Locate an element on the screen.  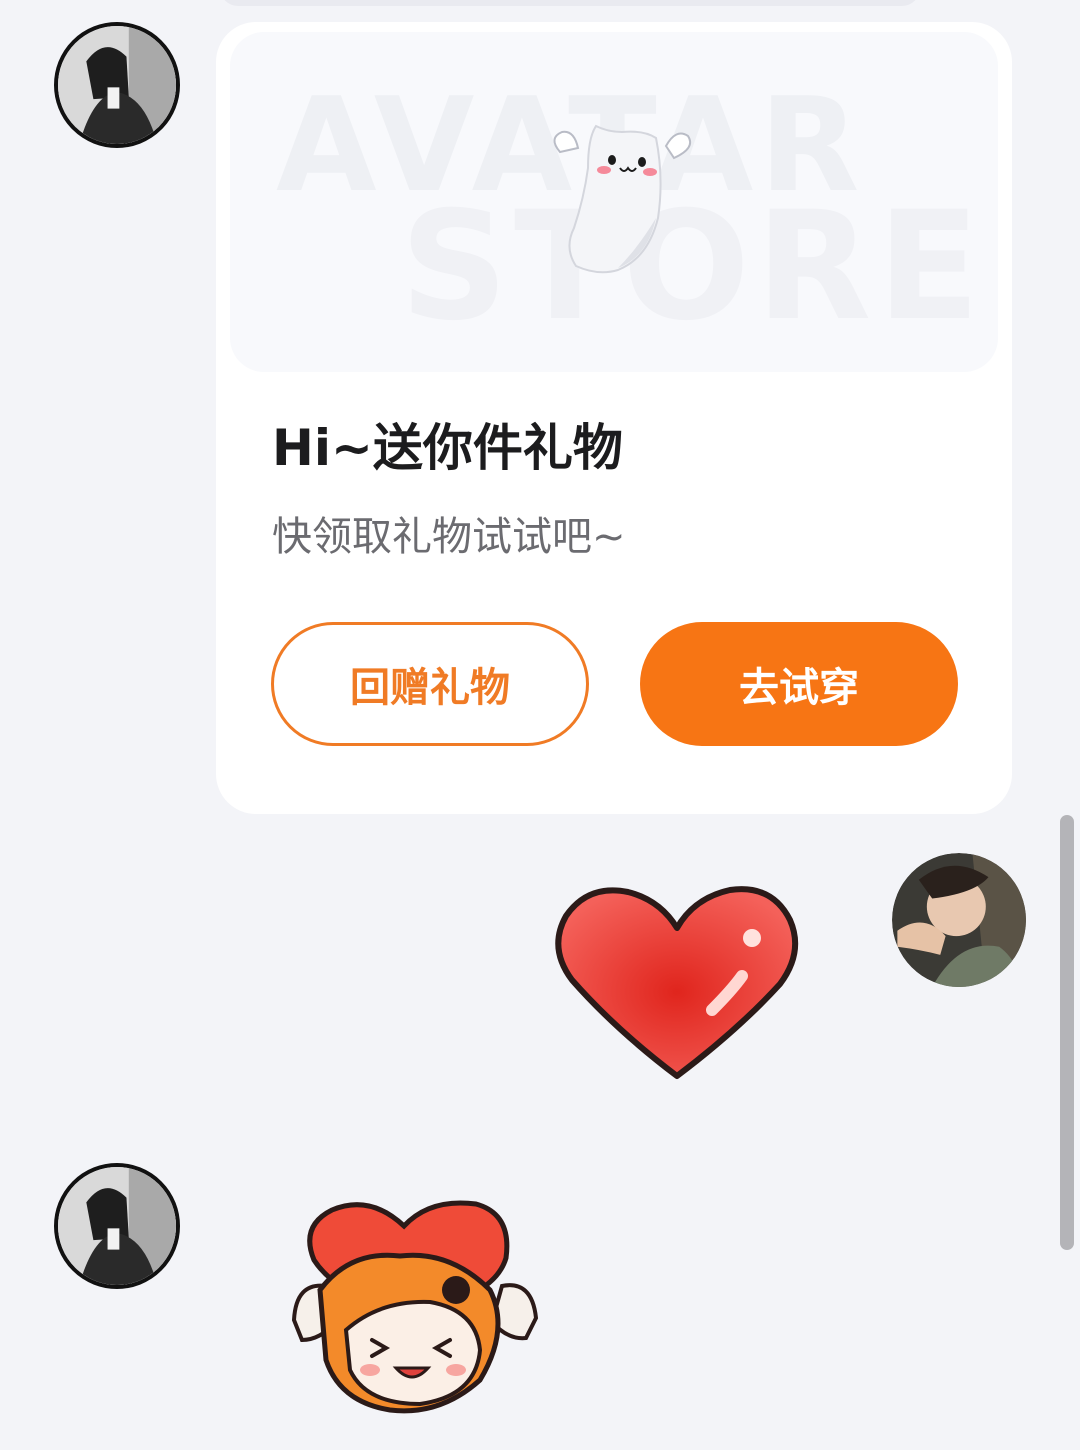
try-on-button: 去试穿 is located at coordinates (799, 684).